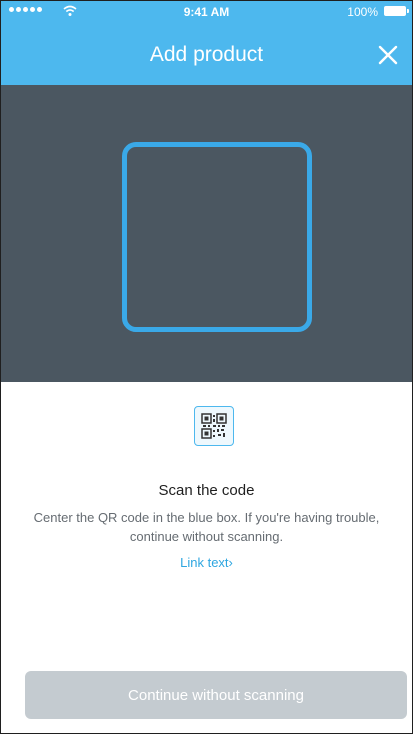  I want to click on status-bar: 9:41 AM 100%, so click(206, 12).